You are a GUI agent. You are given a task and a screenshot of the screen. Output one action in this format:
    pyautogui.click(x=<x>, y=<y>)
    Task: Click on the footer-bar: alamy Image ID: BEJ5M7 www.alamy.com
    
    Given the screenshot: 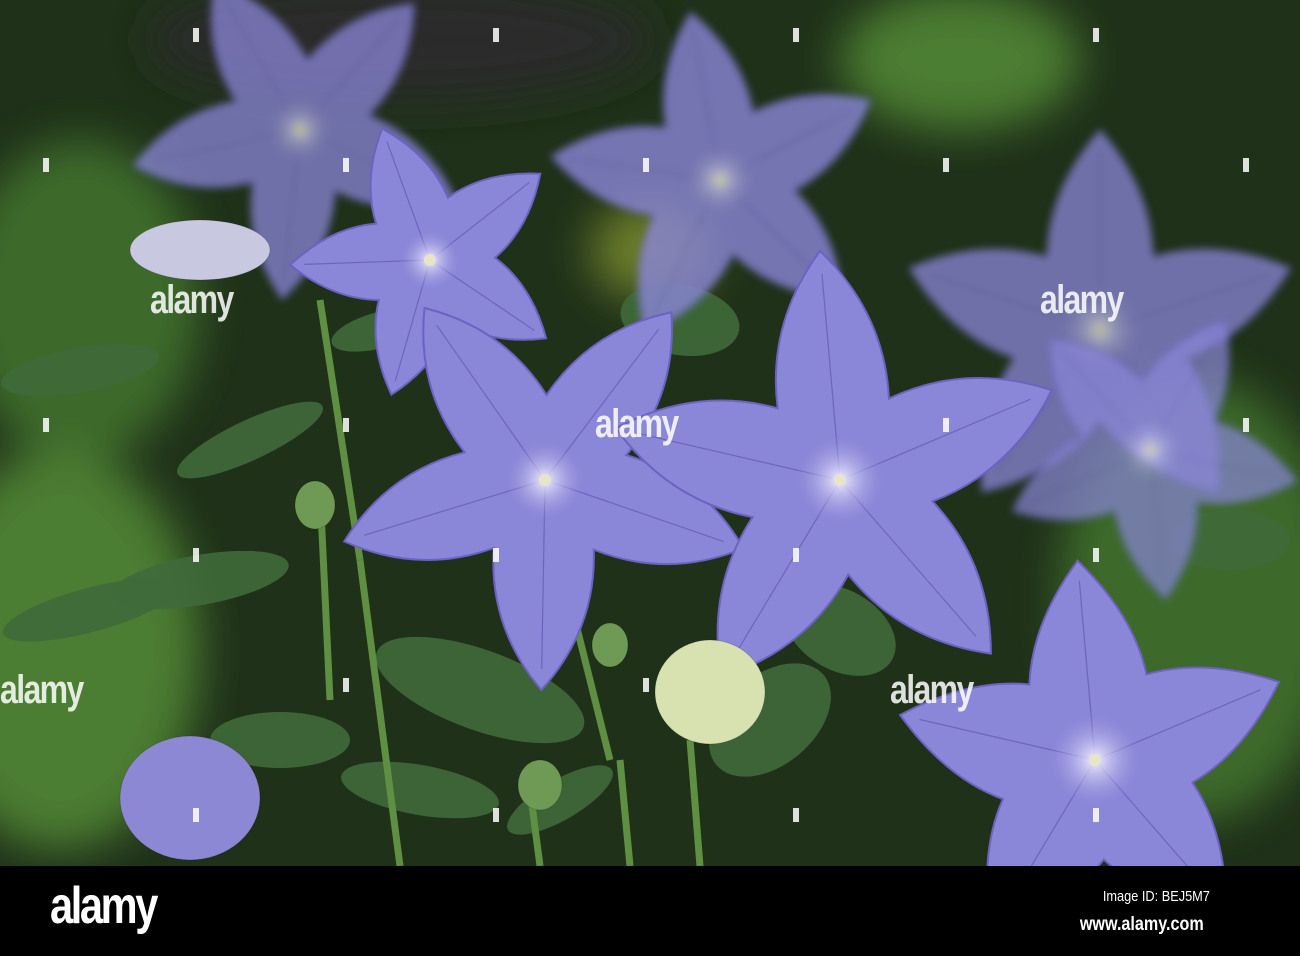 What is the action you would take?
    pyautogui.click(x=650, y=911)
    